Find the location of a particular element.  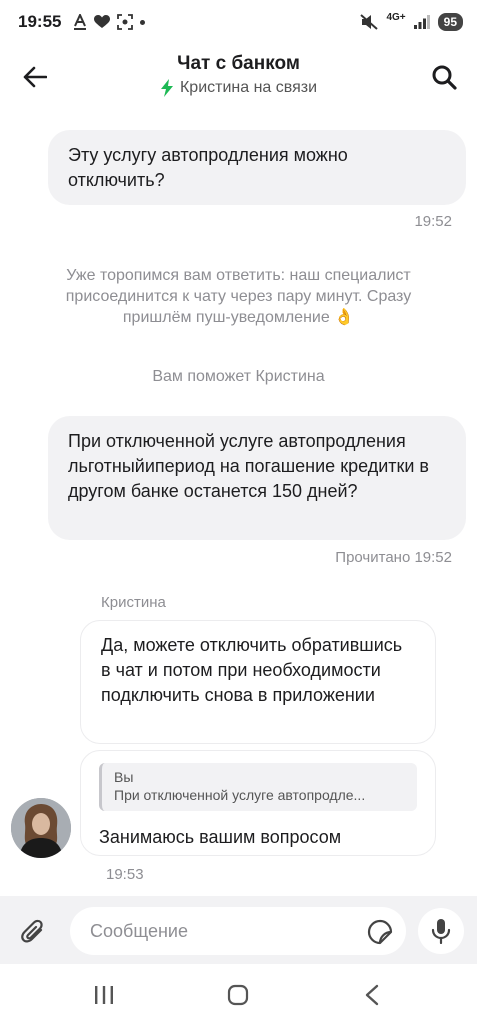

mute-icon is located at coordinates (369, 22).